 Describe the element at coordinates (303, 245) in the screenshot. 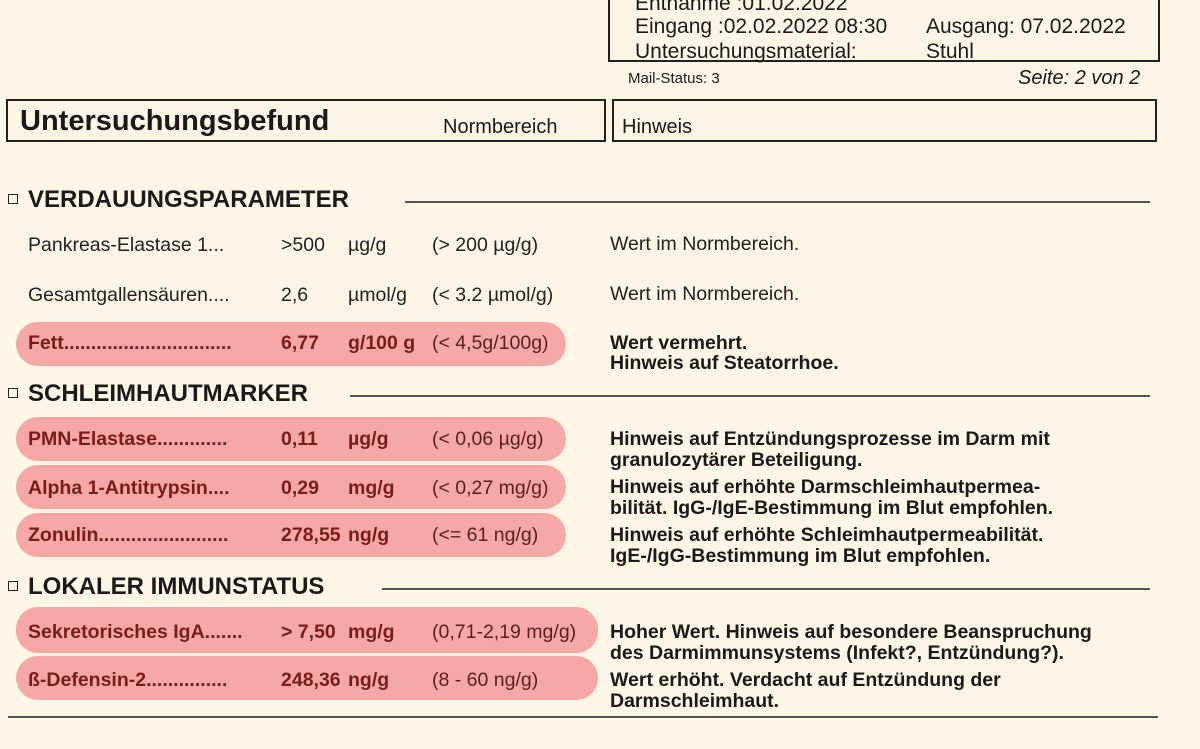

I see `param-value: >500` at that location.